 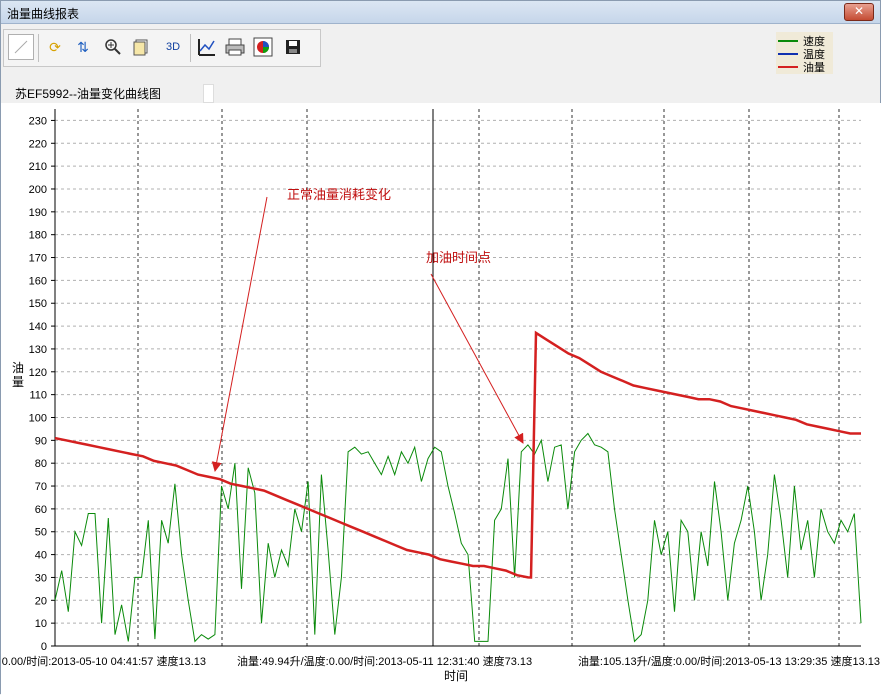 I want to click on y-tick-label: 160, so click(x=38, y=281).